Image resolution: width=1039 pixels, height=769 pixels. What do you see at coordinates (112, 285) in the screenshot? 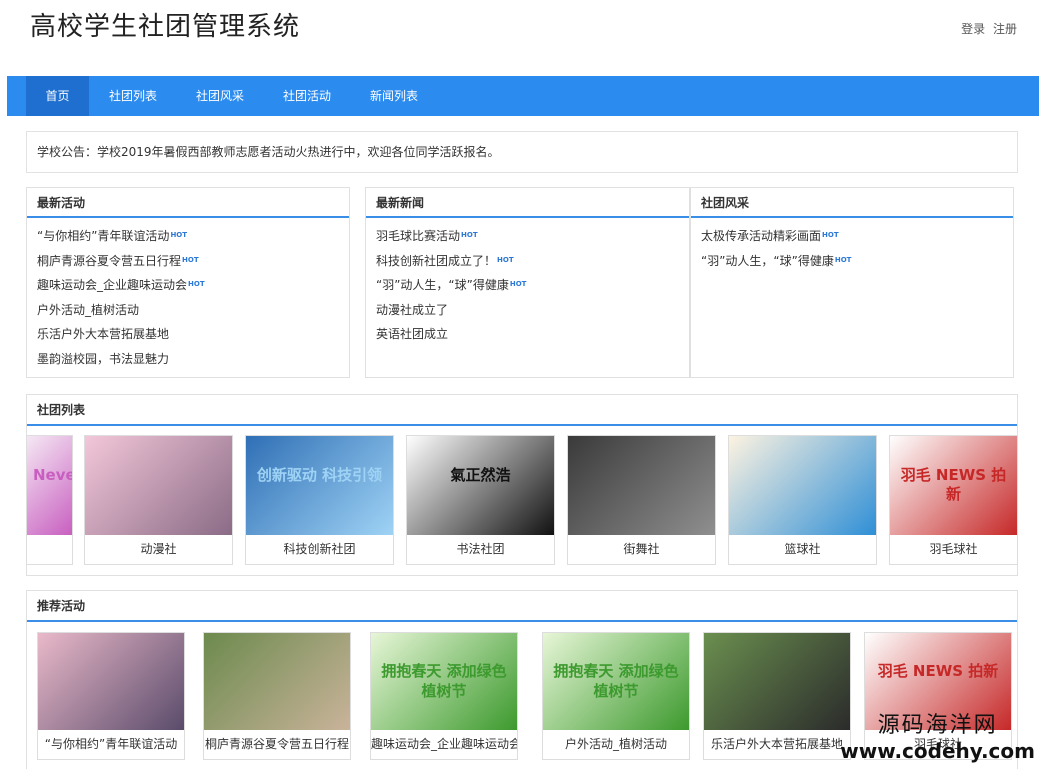
I see `list-item-title: 趣味运动会_企业趣味运动会` at bounding box center [112, 285].